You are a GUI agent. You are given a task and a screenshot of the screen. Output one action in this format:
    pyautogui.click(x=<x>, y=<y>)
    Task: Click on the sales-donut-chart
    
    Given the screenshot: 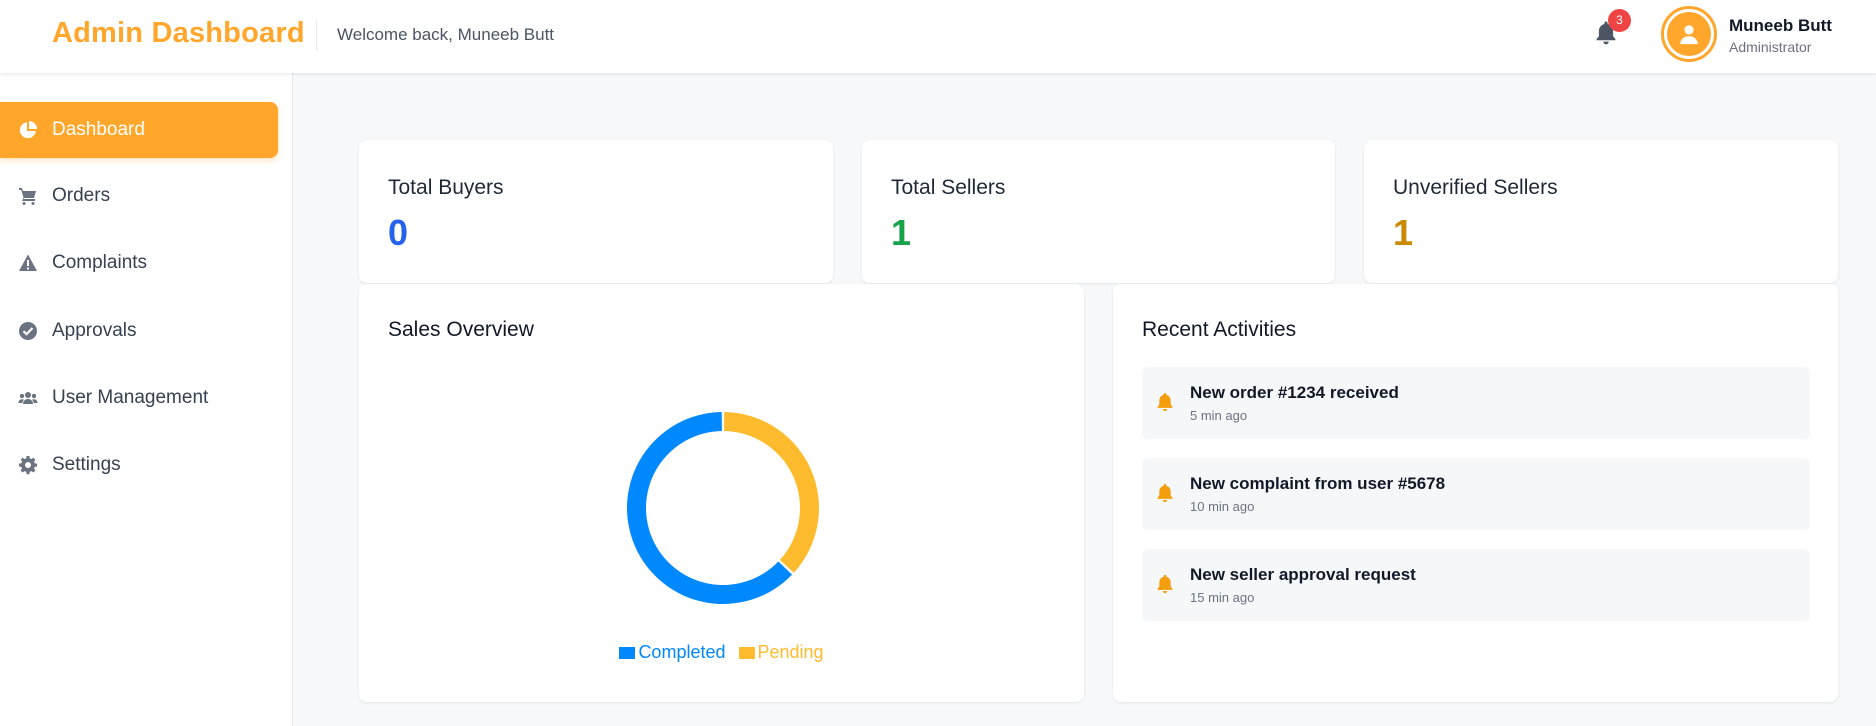 What is the action you would take?
    pyautogui.click(x=723, y=508)
    